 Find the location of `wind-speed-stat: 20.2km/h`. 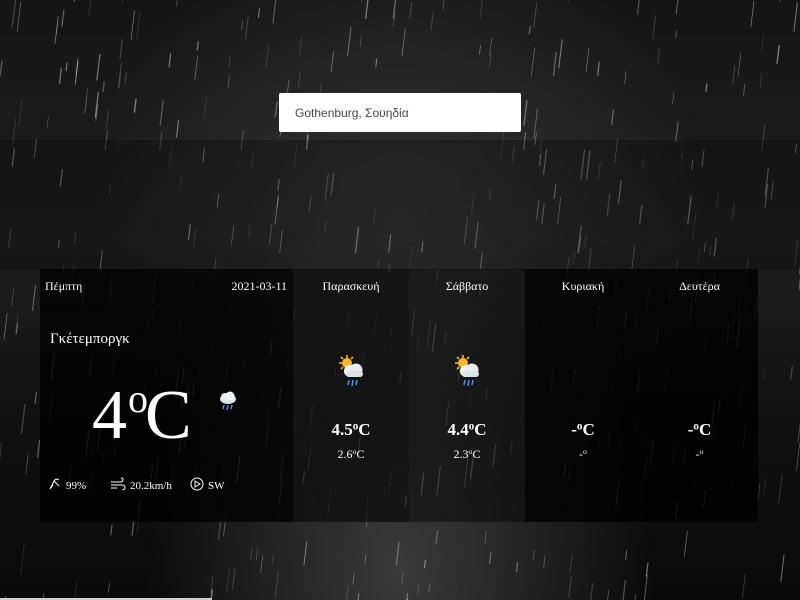

wind-speed-stat: 20.2km/h is located at coordinates (141, 485).